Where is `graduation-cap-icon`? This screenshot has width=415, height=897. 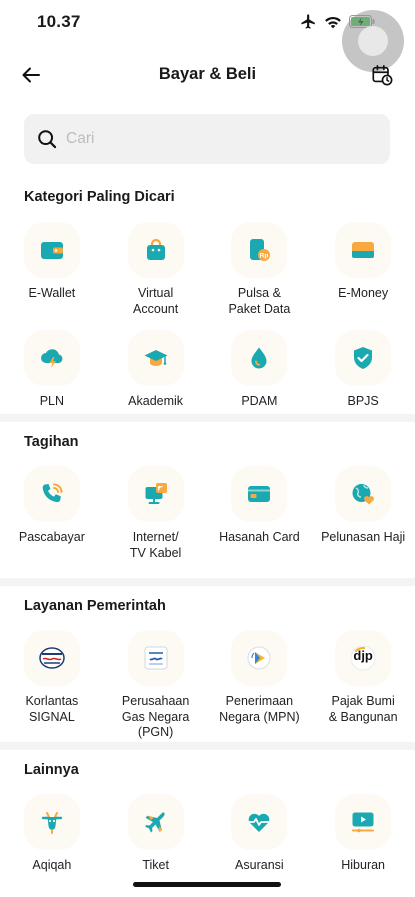 graduation-cap-icon is located at coordinates (155, 358).